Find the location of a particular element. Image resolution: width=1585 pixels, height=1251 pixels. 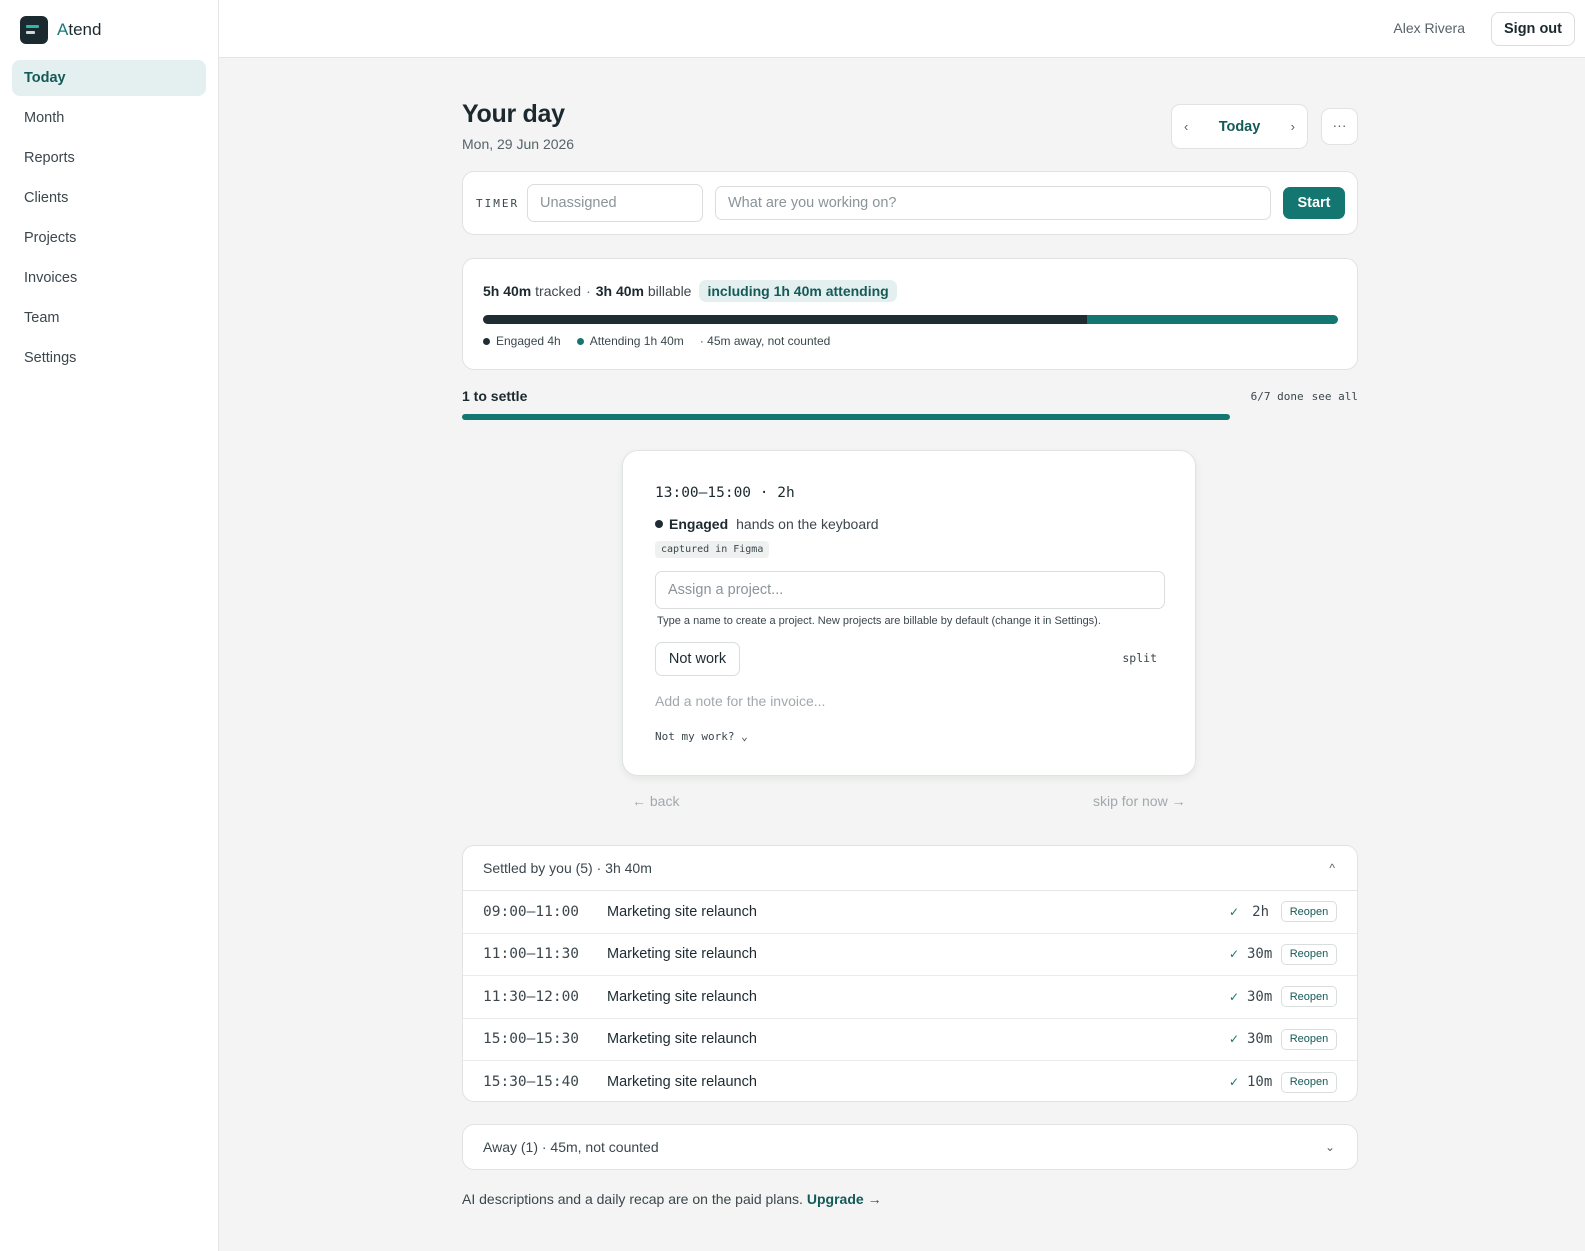

skip-link: skip for now → is located at coordinates (1139, 801).